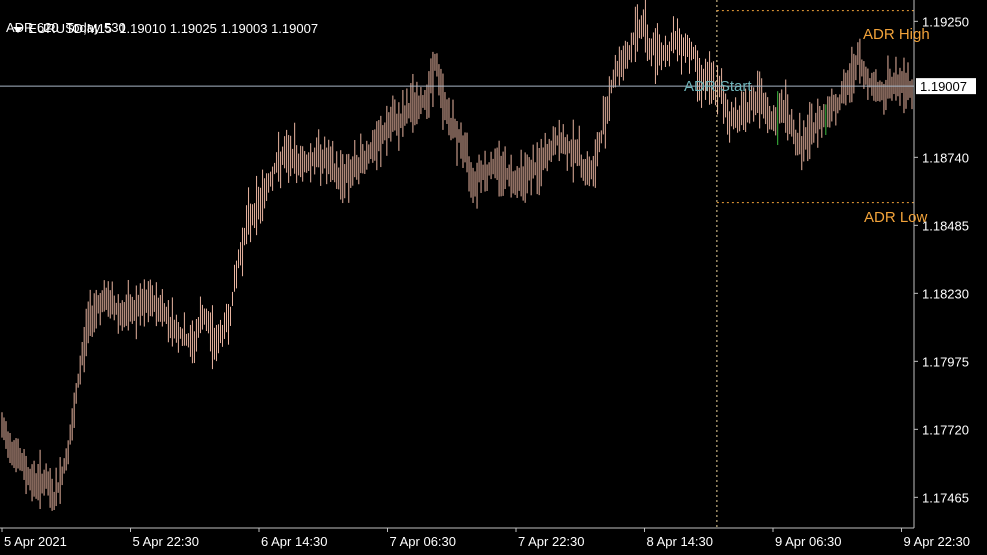 The image size is (987, 555). I want to click on price-tick-label: 1.17975, so click(945, 361).